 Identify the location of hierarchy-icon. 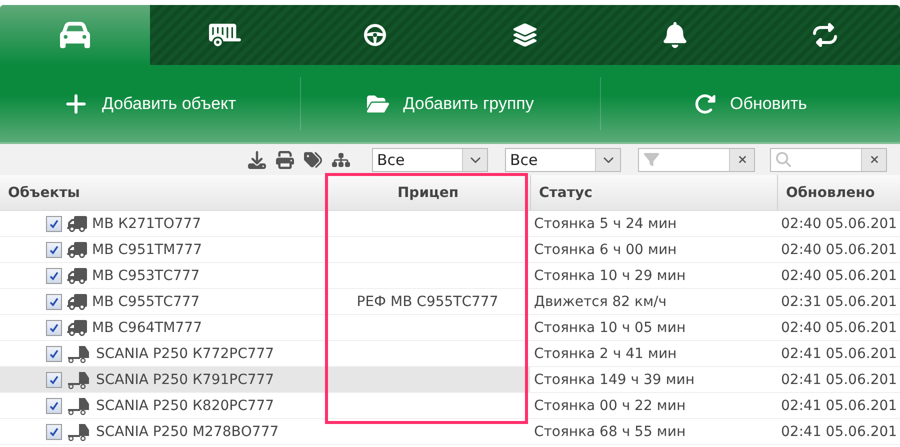
(341, 159).